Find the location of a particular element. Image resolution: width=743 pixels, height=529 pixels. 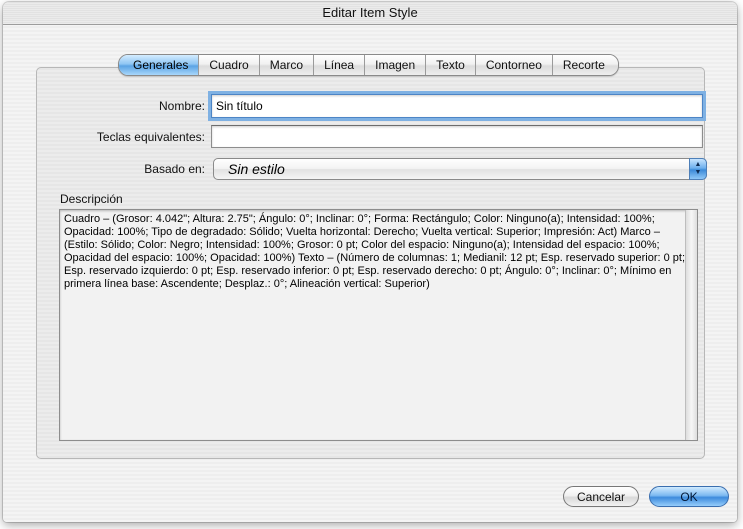

tab-generales: Generales is located at coordinates (159, 65).